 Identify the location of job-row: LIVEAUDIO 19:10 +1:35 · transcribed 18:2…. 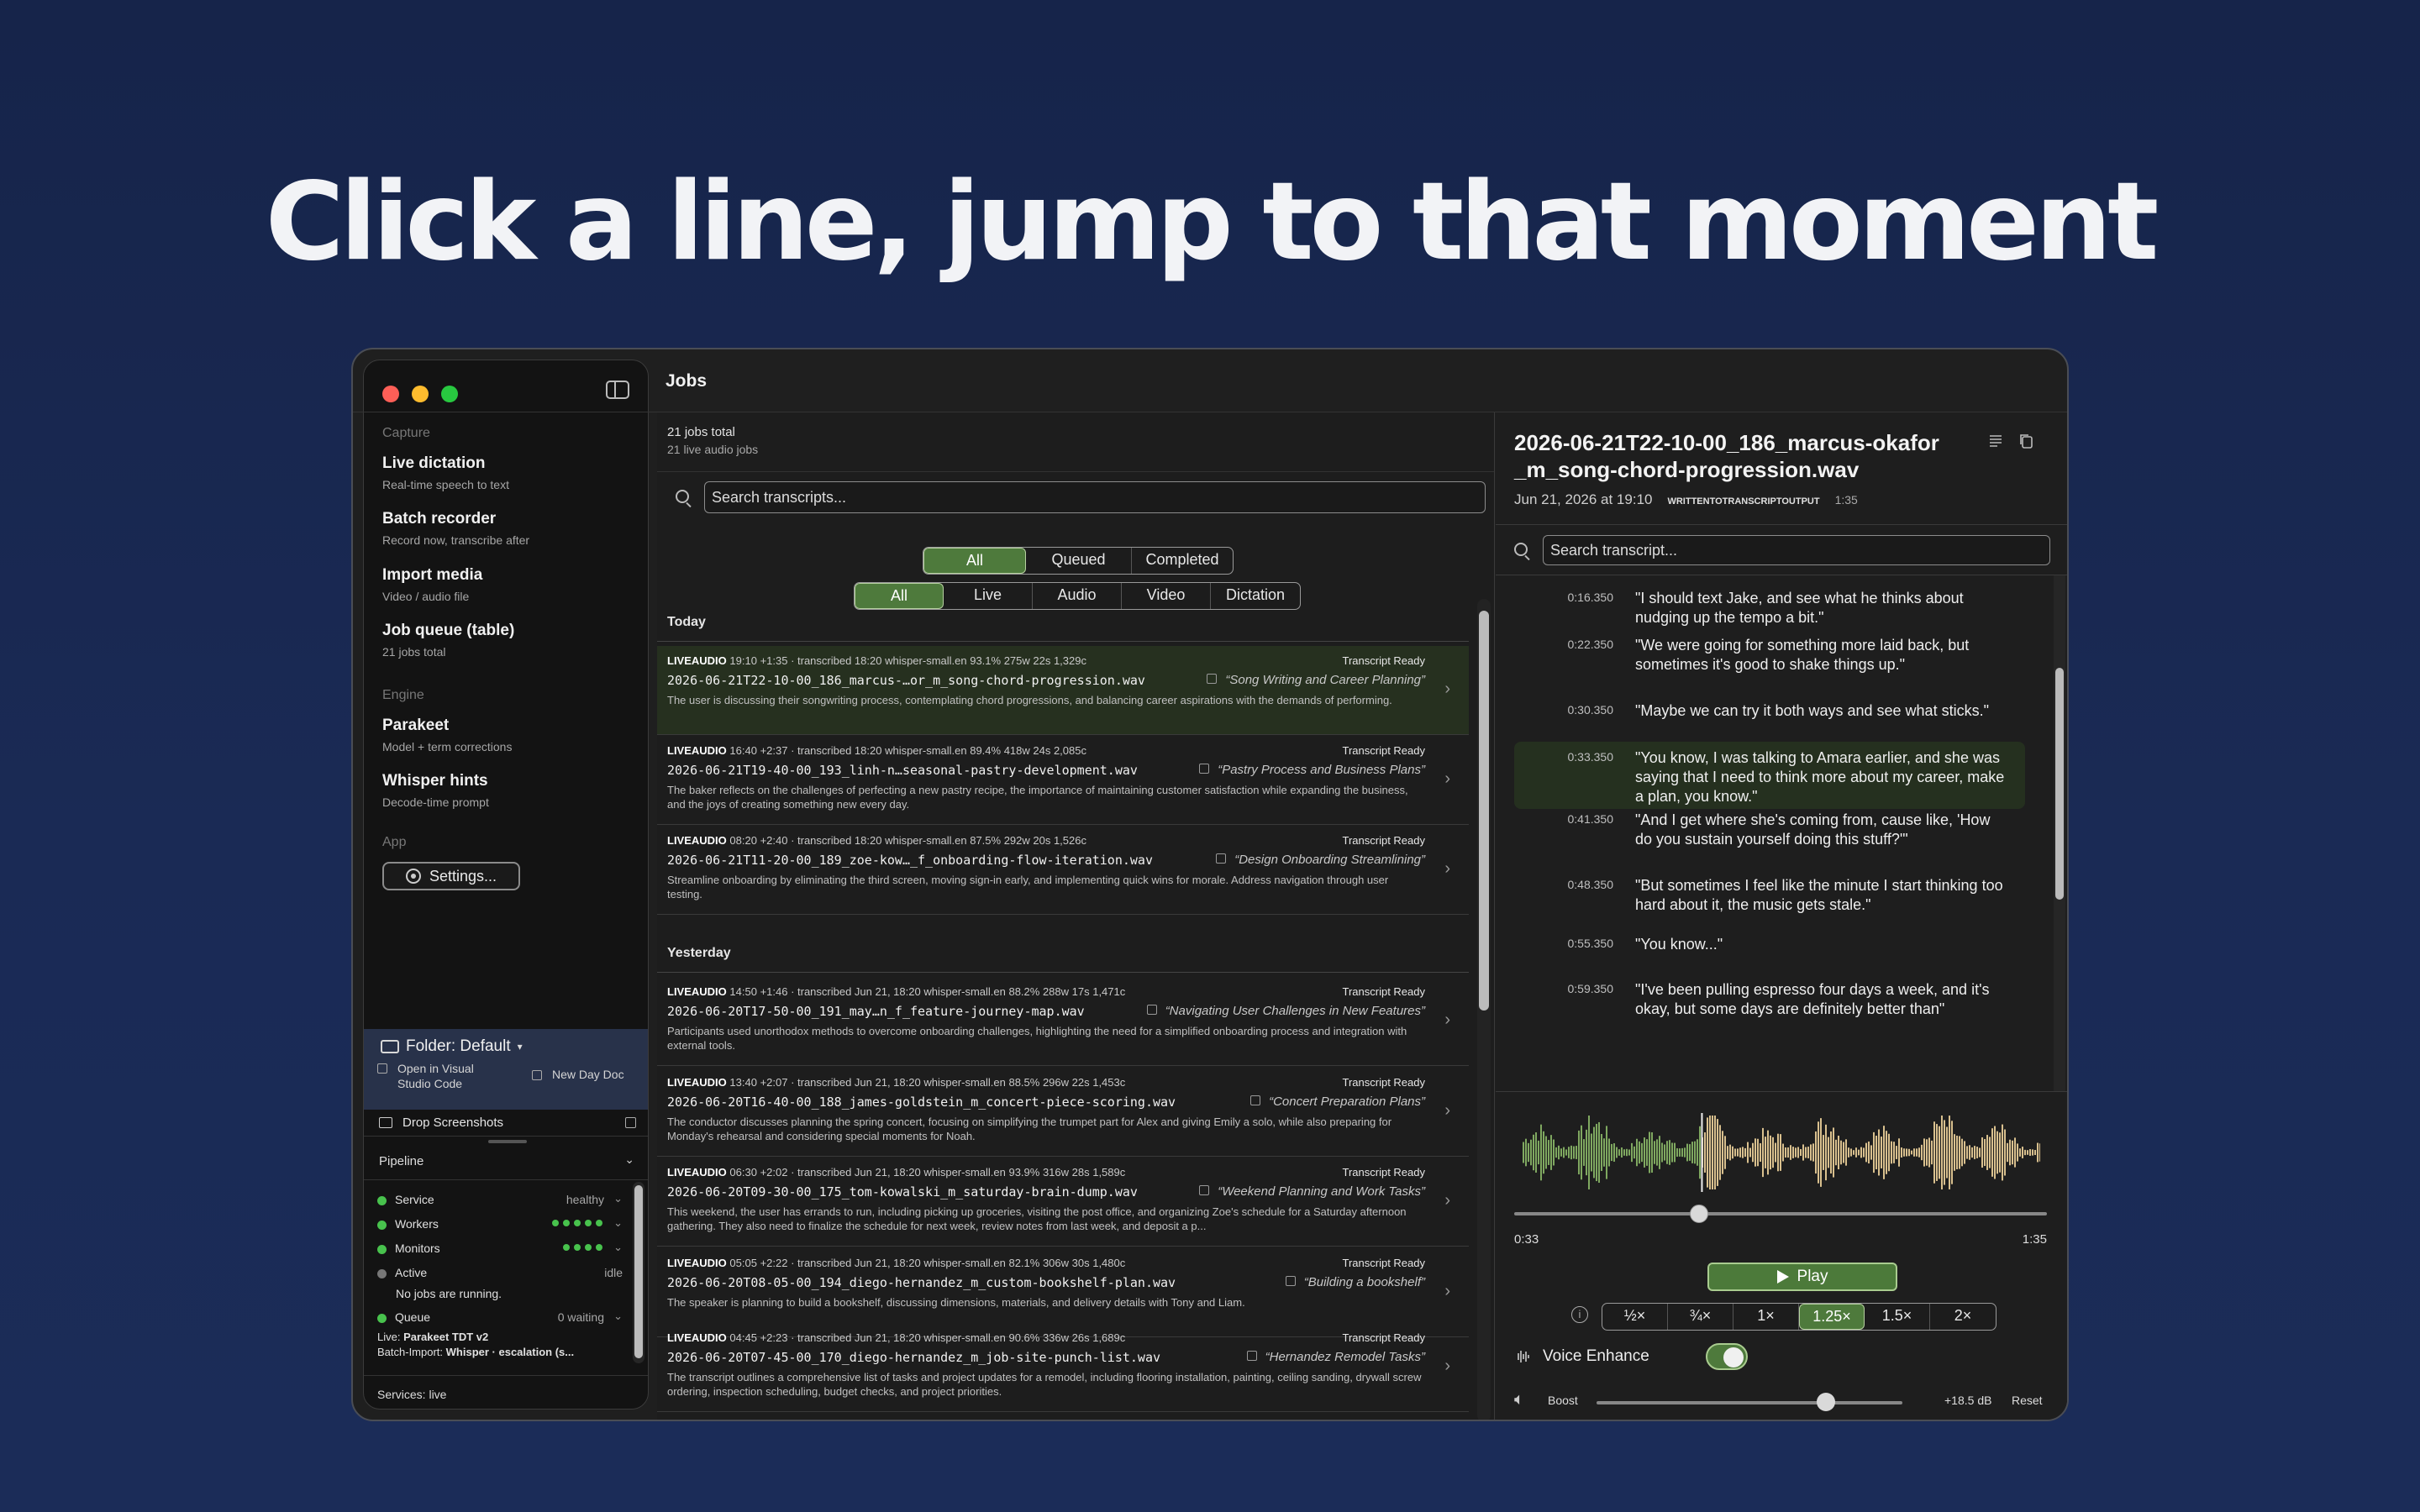
(1063, 690).